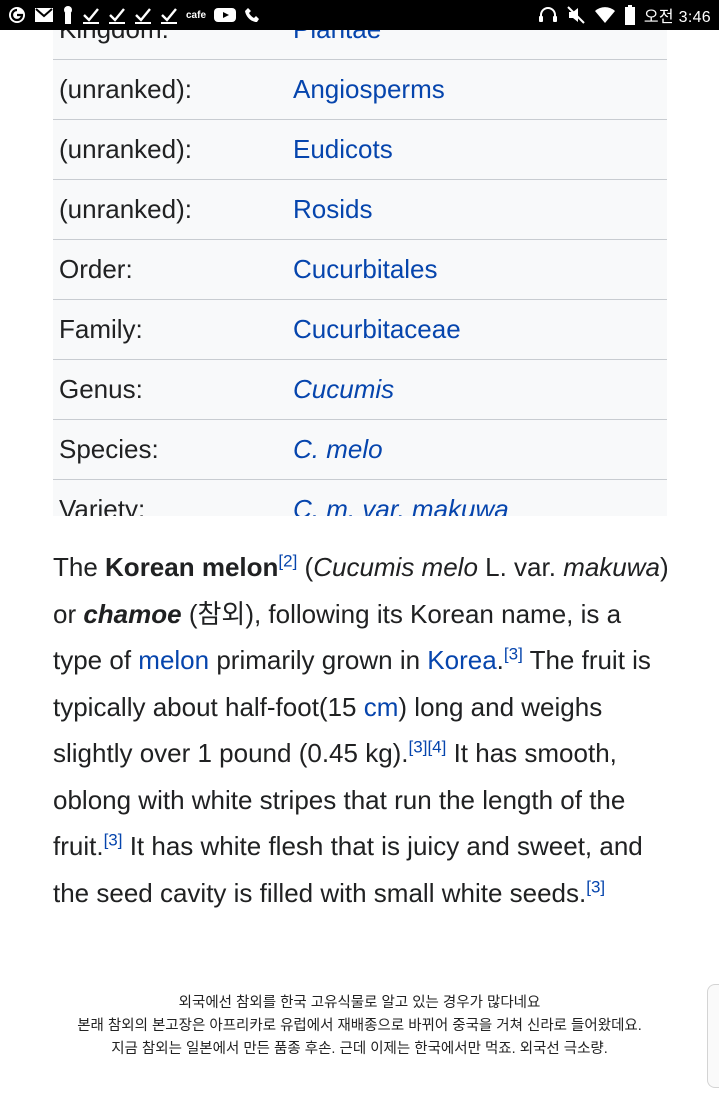 The height and width of the screenshot is (1098, 719). I want to click on status-time: 오전 3:46, so click(677, 17).